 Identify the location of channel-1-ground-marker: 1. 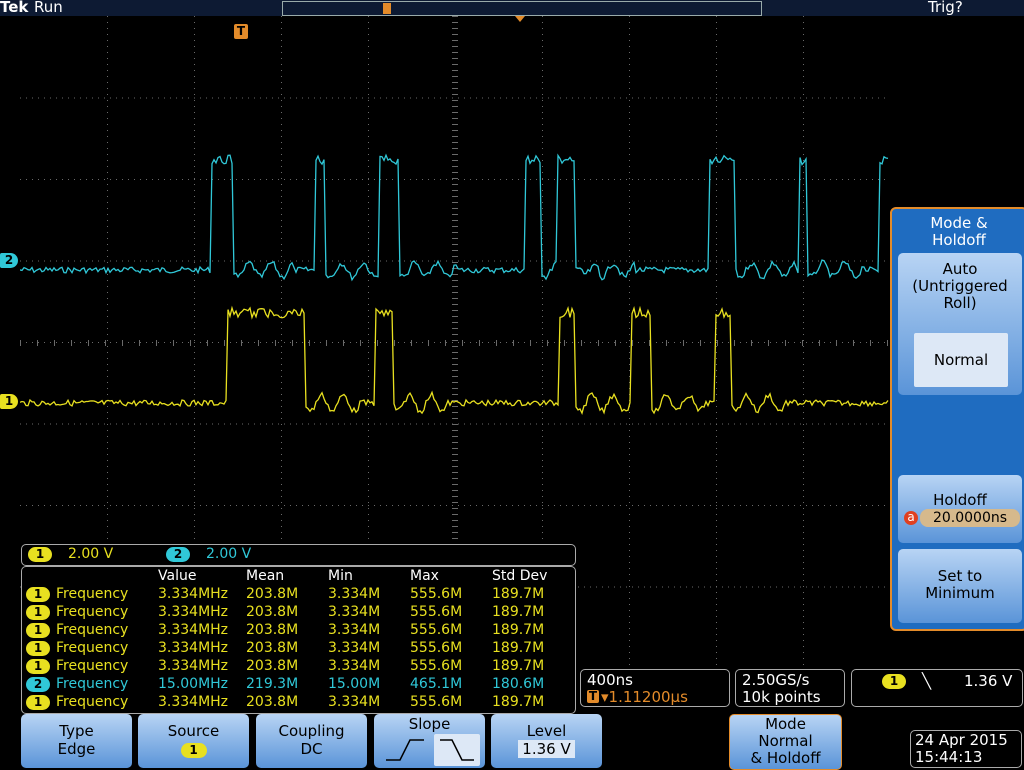
(9, 401).